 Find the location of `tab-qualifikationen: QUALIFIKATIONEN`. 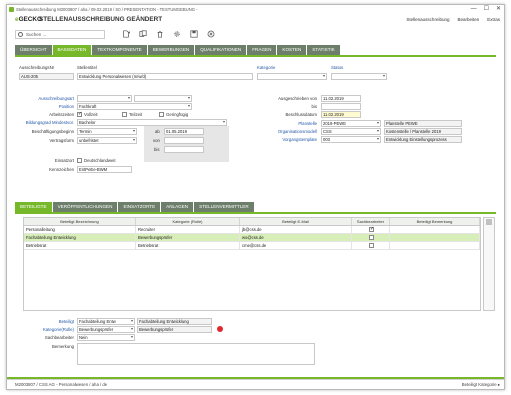

tab-qualifikationen: QUALIFIKATIONEN is located at coordinates (221, 50).